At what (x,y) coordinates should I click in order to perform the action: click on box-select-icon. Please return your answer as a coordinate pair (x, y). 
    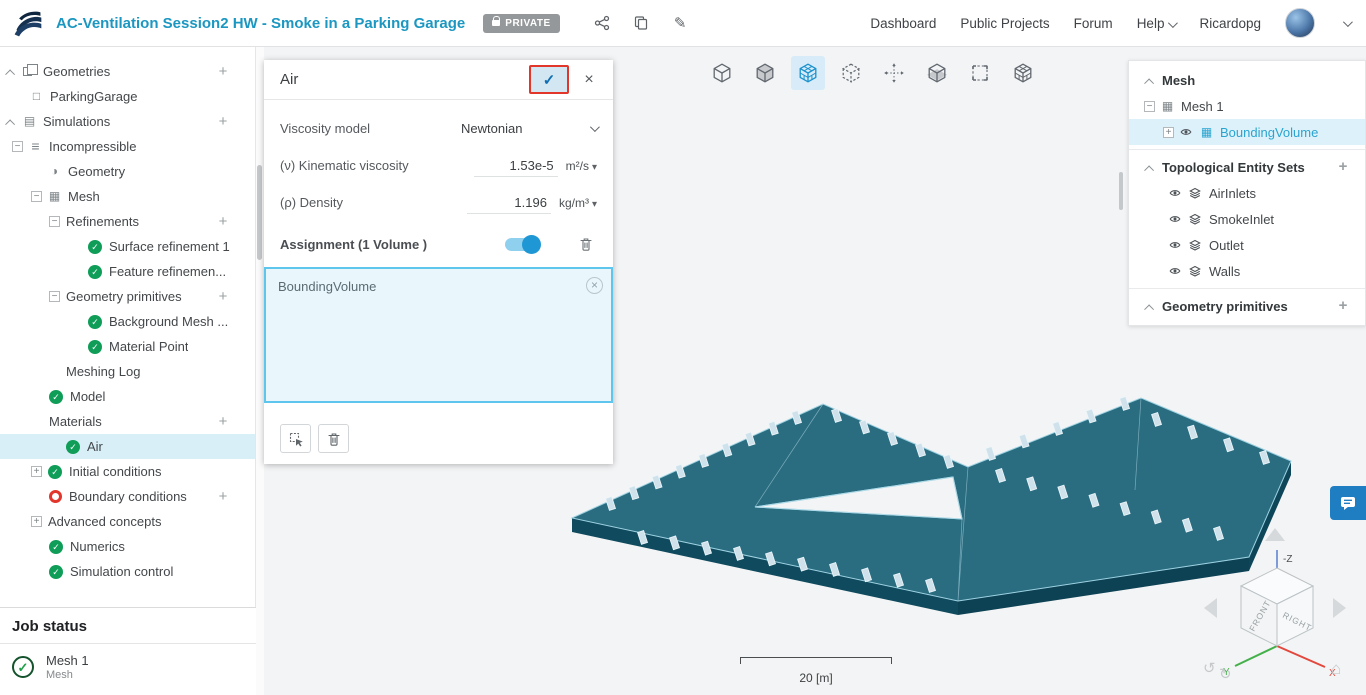
    Looking at the image, I should click on (980, 73).